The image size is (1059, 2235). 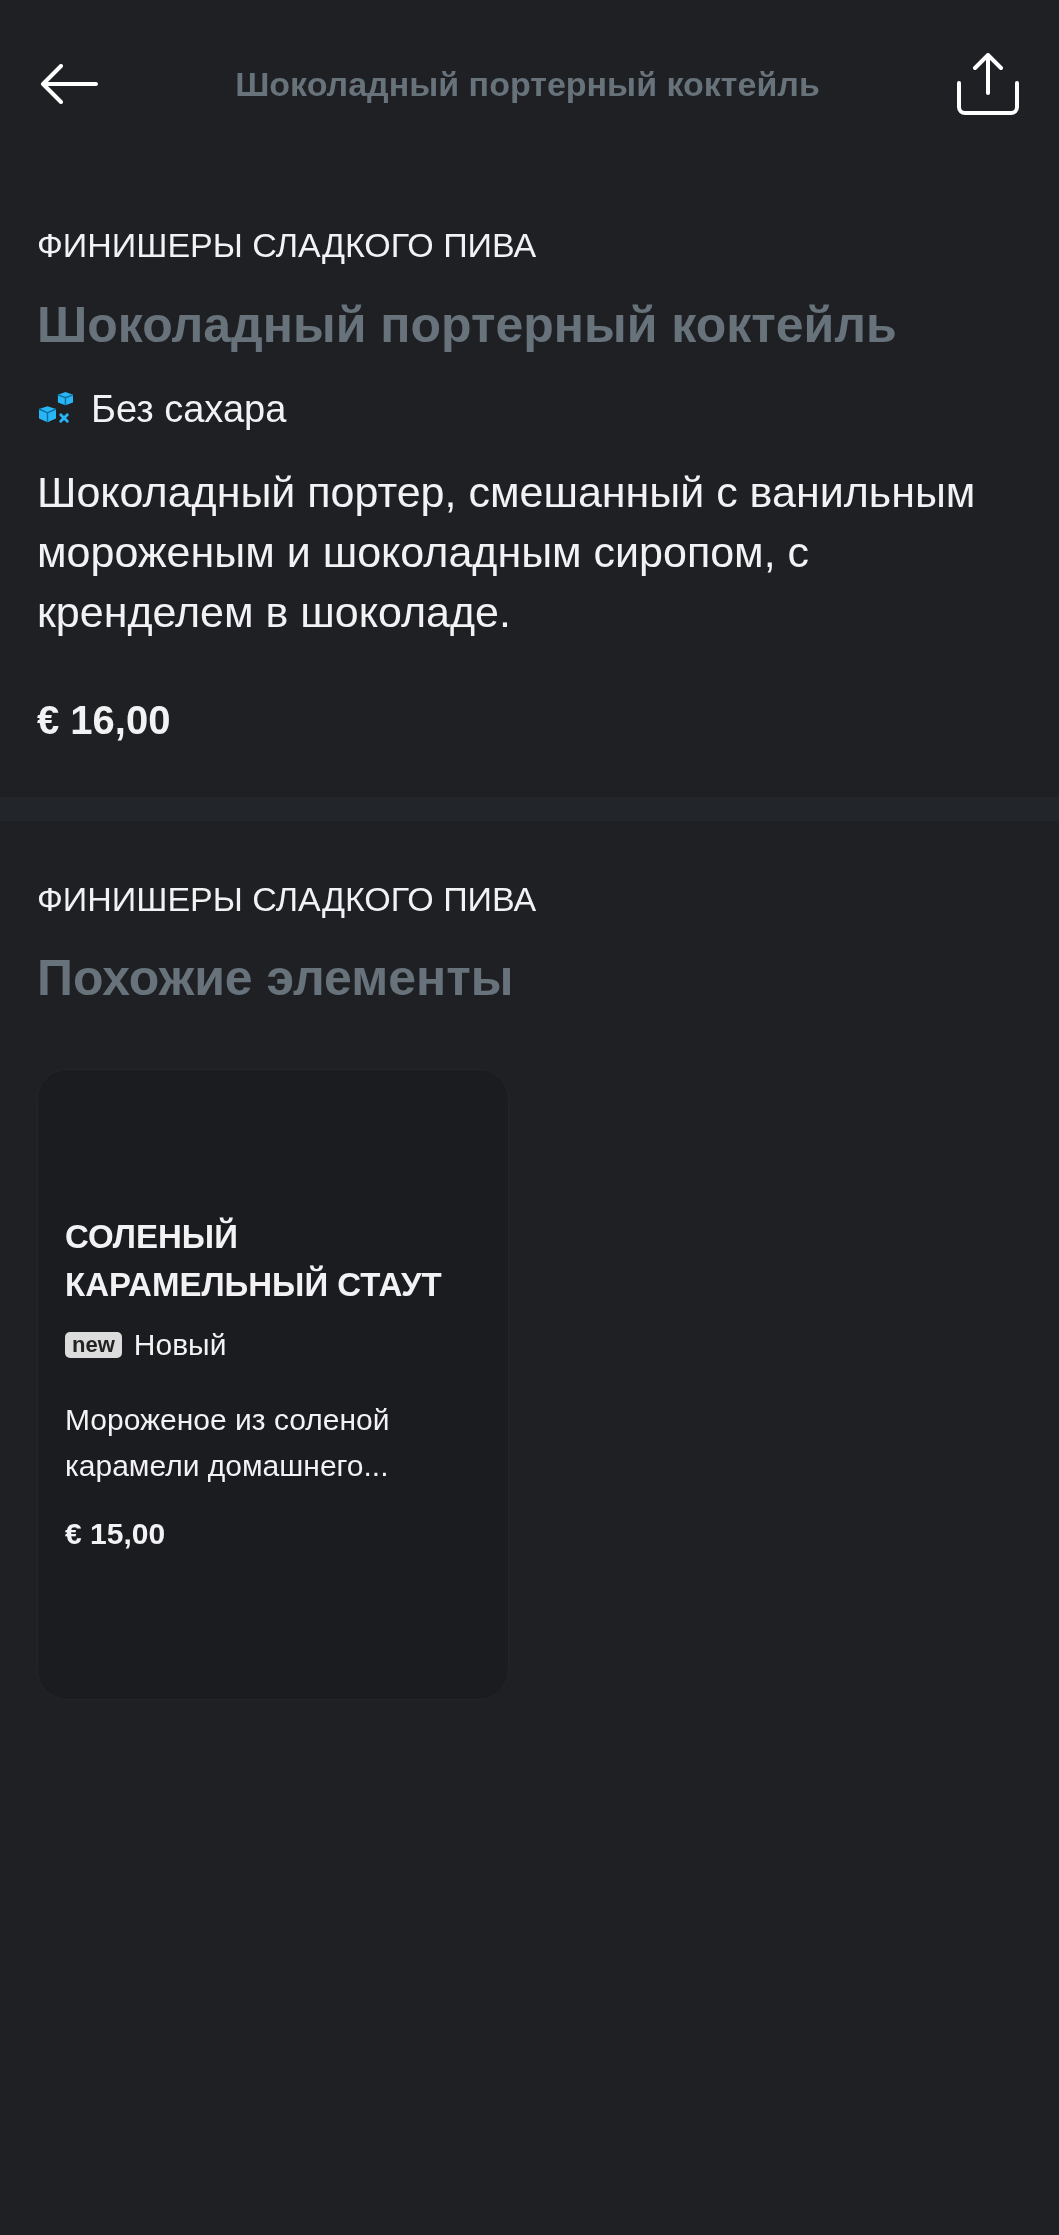 I want to click on share-button, so click(x=988, y=84).